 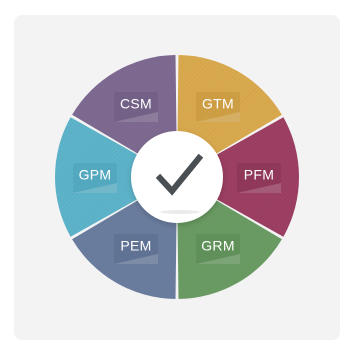 I want to click on center-circle, so click(x=177, y=177).